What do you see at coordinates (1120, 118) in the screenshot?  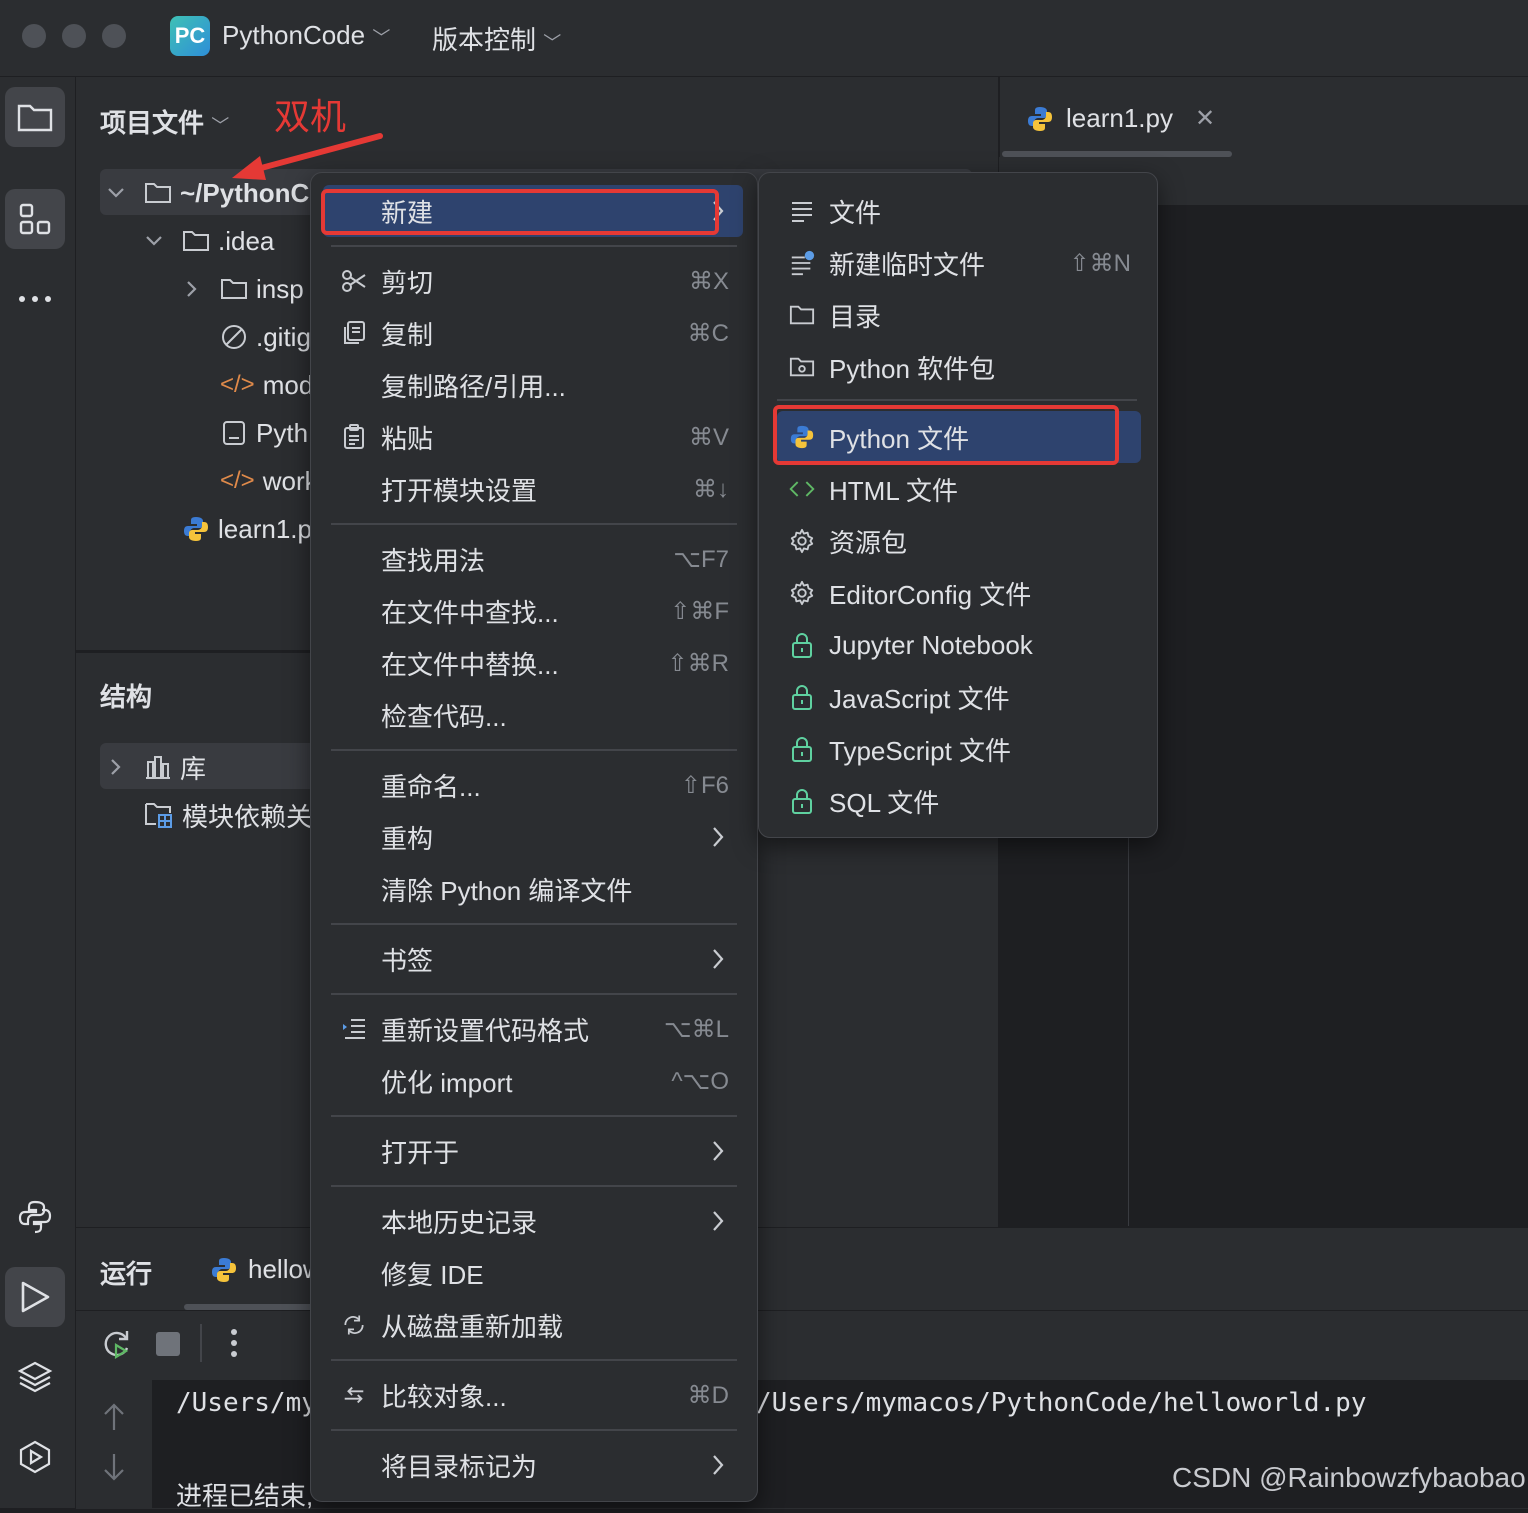 I see `editor-tab-learn1: learn1.py ✕` at bounding box center [1120, 118].